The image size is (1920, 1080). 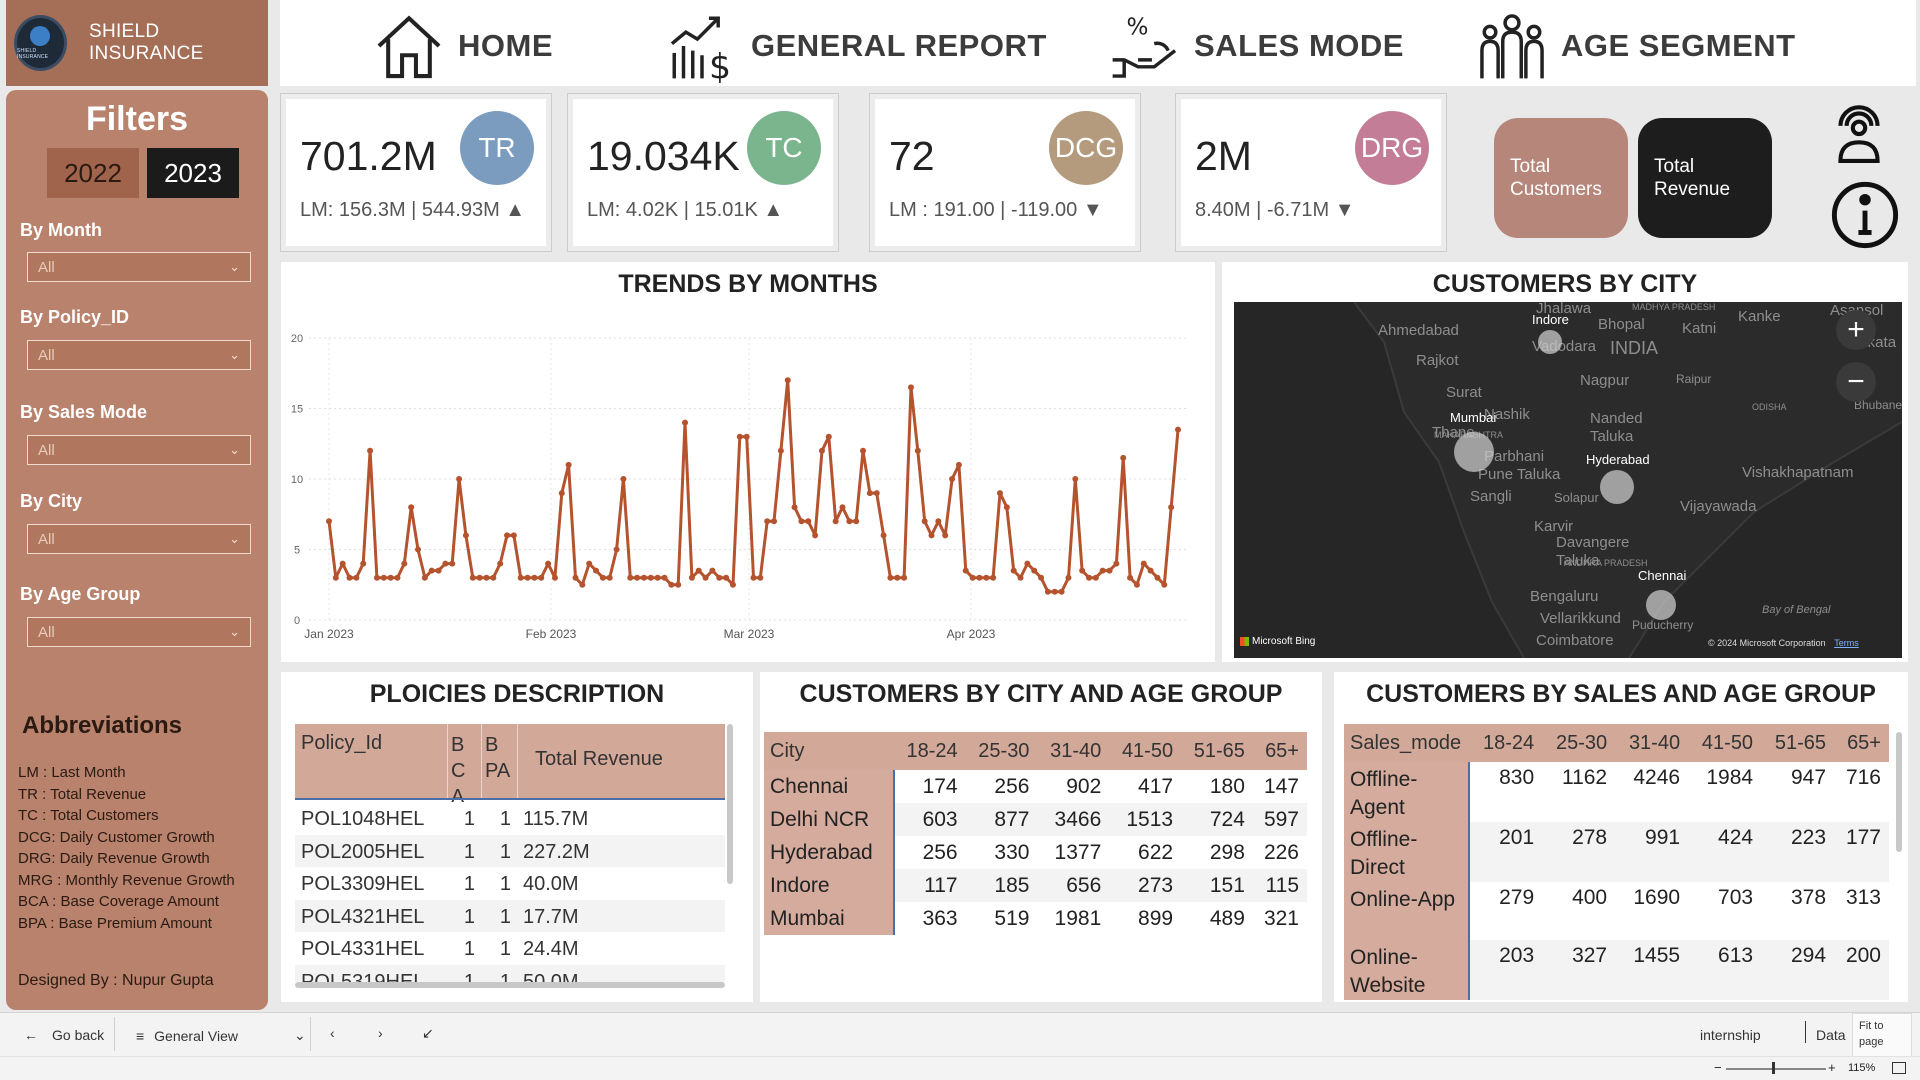 I want to click on table-row: POL3309HEL 1 1 40.0M, so click(x=510, y=883).